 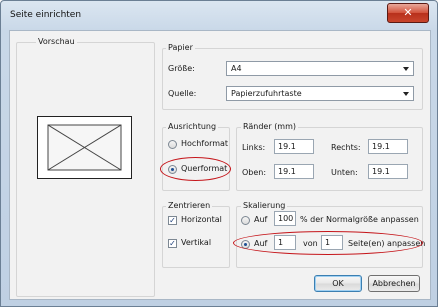 I want to click on vertical-checkbox: ✓, so click(x=172, y=243).